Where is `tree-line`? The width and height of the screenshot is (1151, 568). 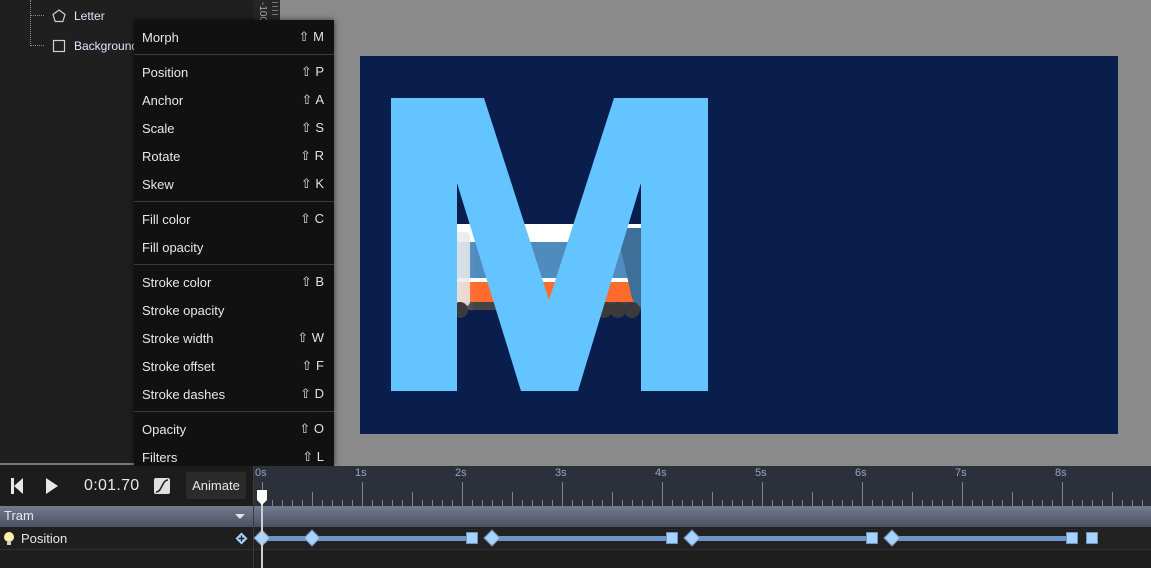
tree-line is located at coordinates (30, 23).